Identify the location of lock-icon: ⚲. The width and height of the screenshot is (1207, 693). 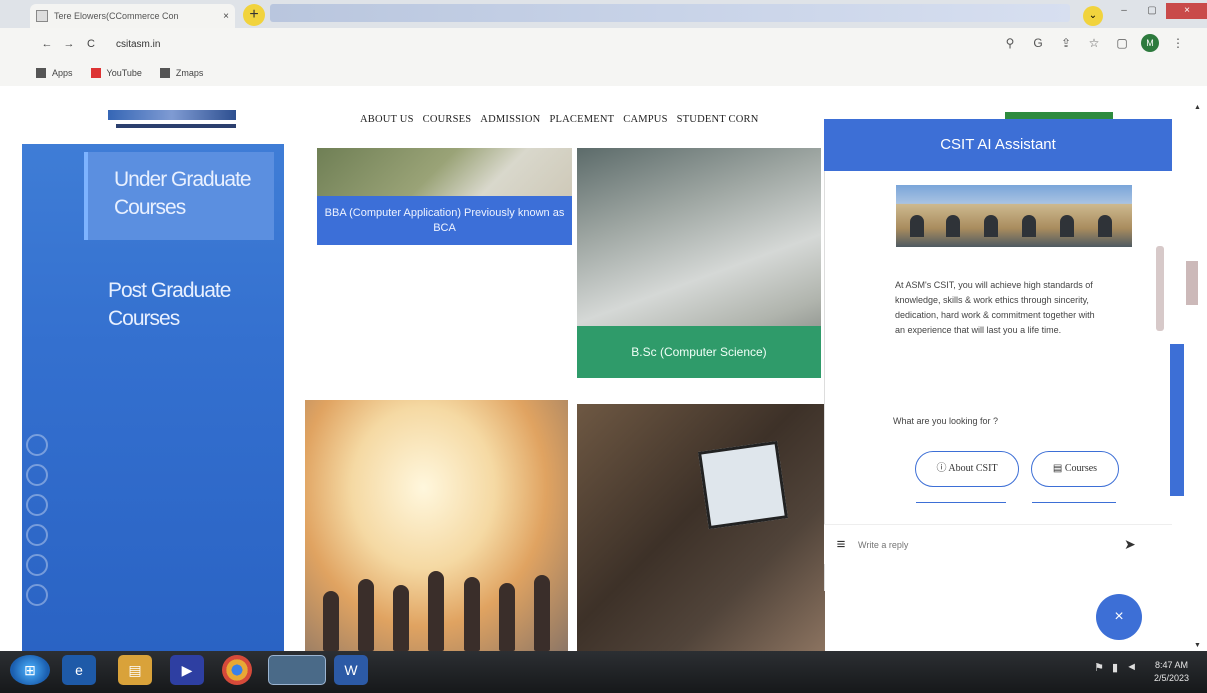
(1010, 43).